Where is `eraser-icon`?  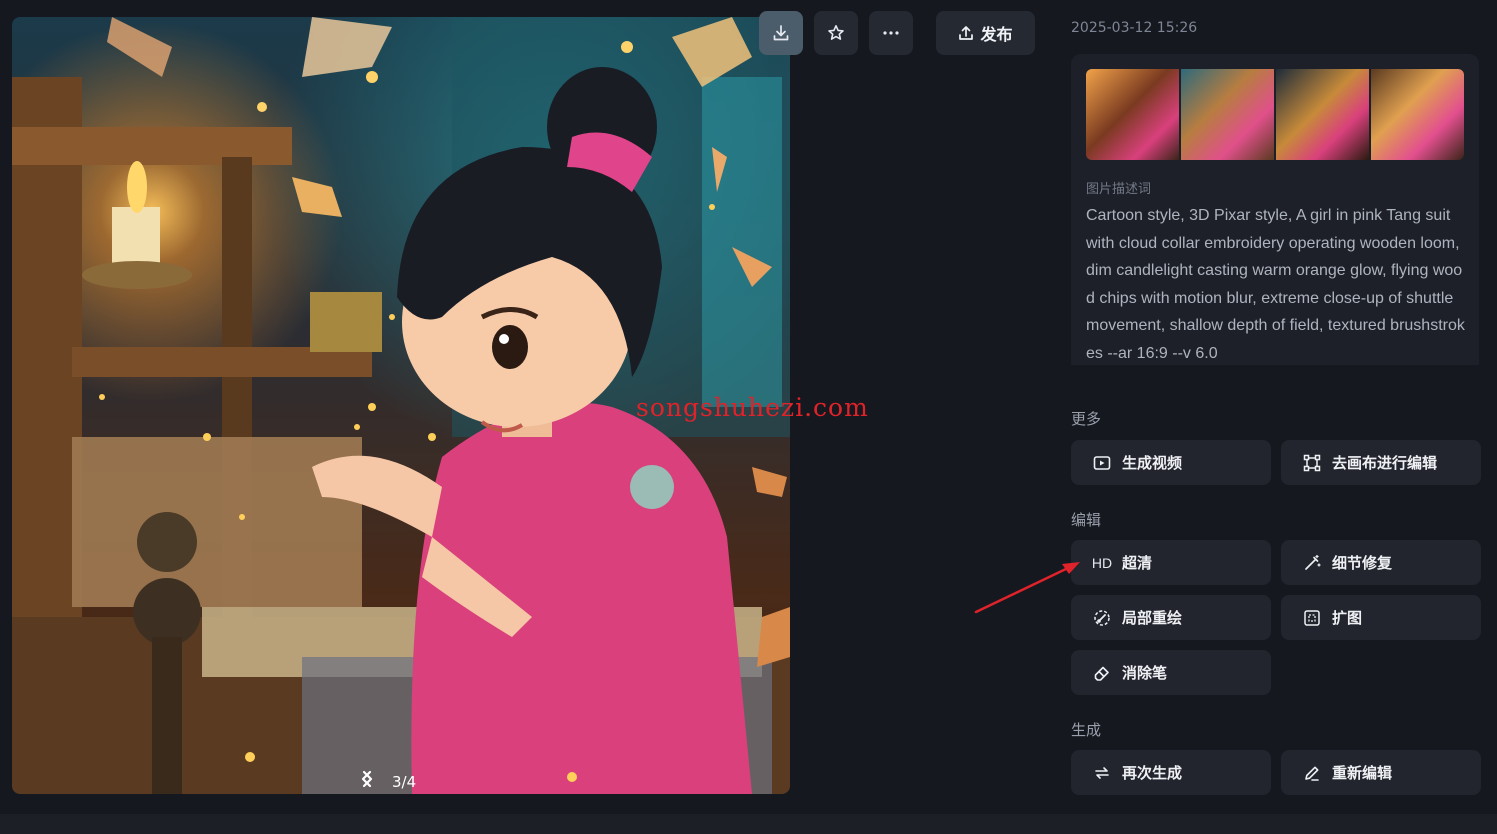 eraser-icon is located at coordinates (1102, 673).